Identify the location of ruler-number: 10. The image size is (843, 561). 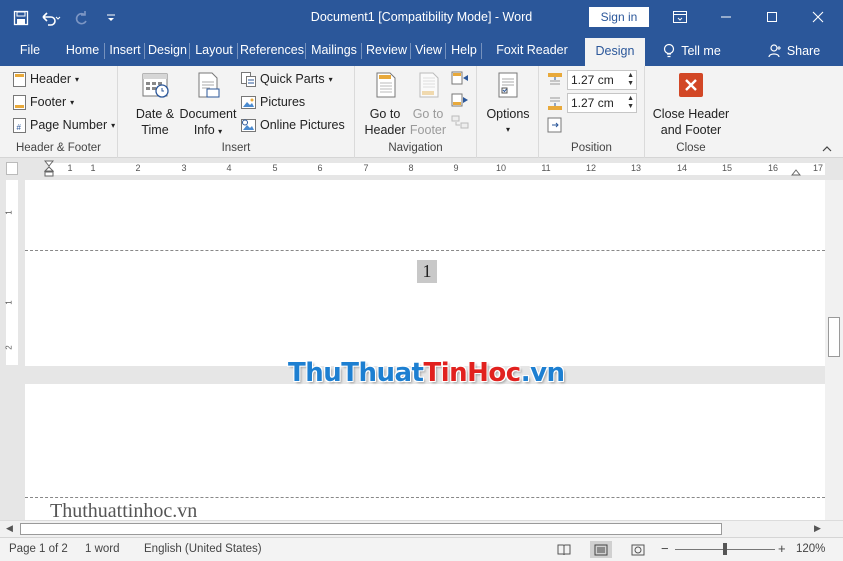
(500, 168).